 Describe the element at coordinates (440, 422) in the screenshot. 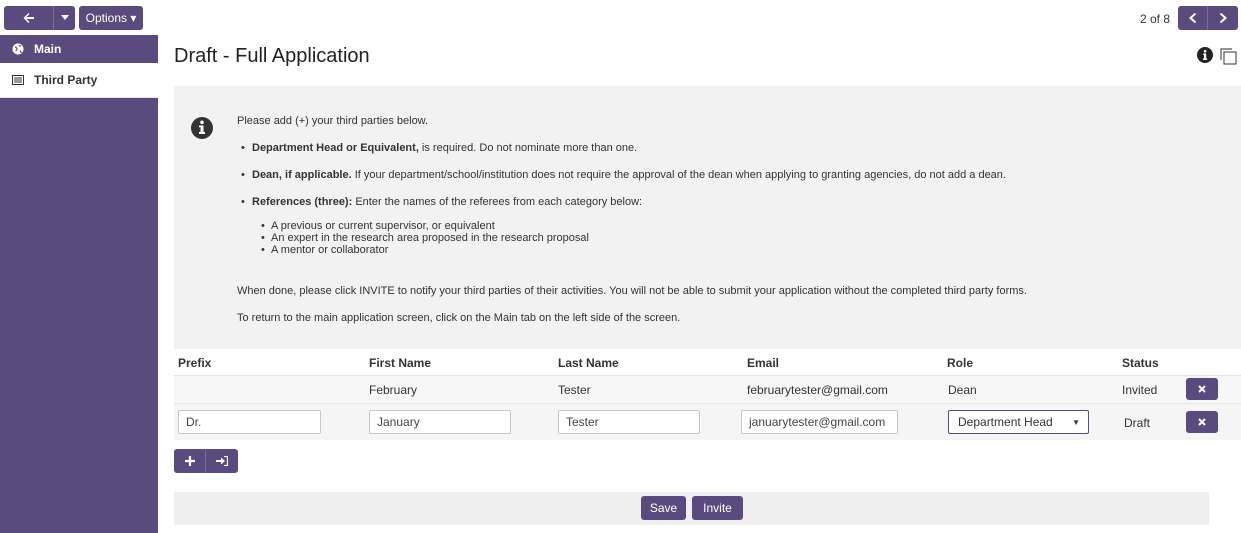

I see `first-name-input: January` at that location.